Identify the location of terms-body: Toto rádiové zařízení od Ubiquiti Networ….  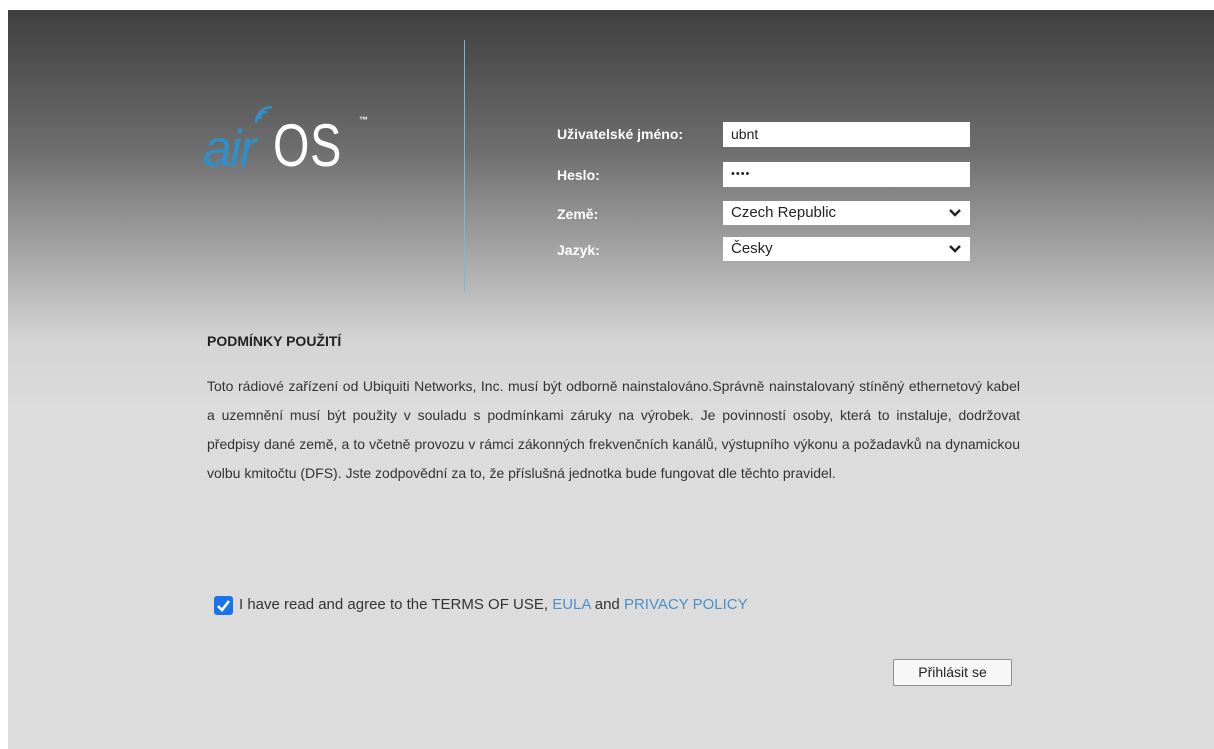
(613, 429).